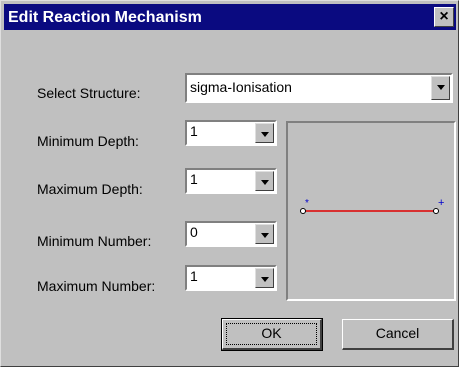 This screenshot has height=369, width=461. Describe the element at coordinates (372, 205) in the screenshot. I see `structure-preview-svg: * +` at that location.